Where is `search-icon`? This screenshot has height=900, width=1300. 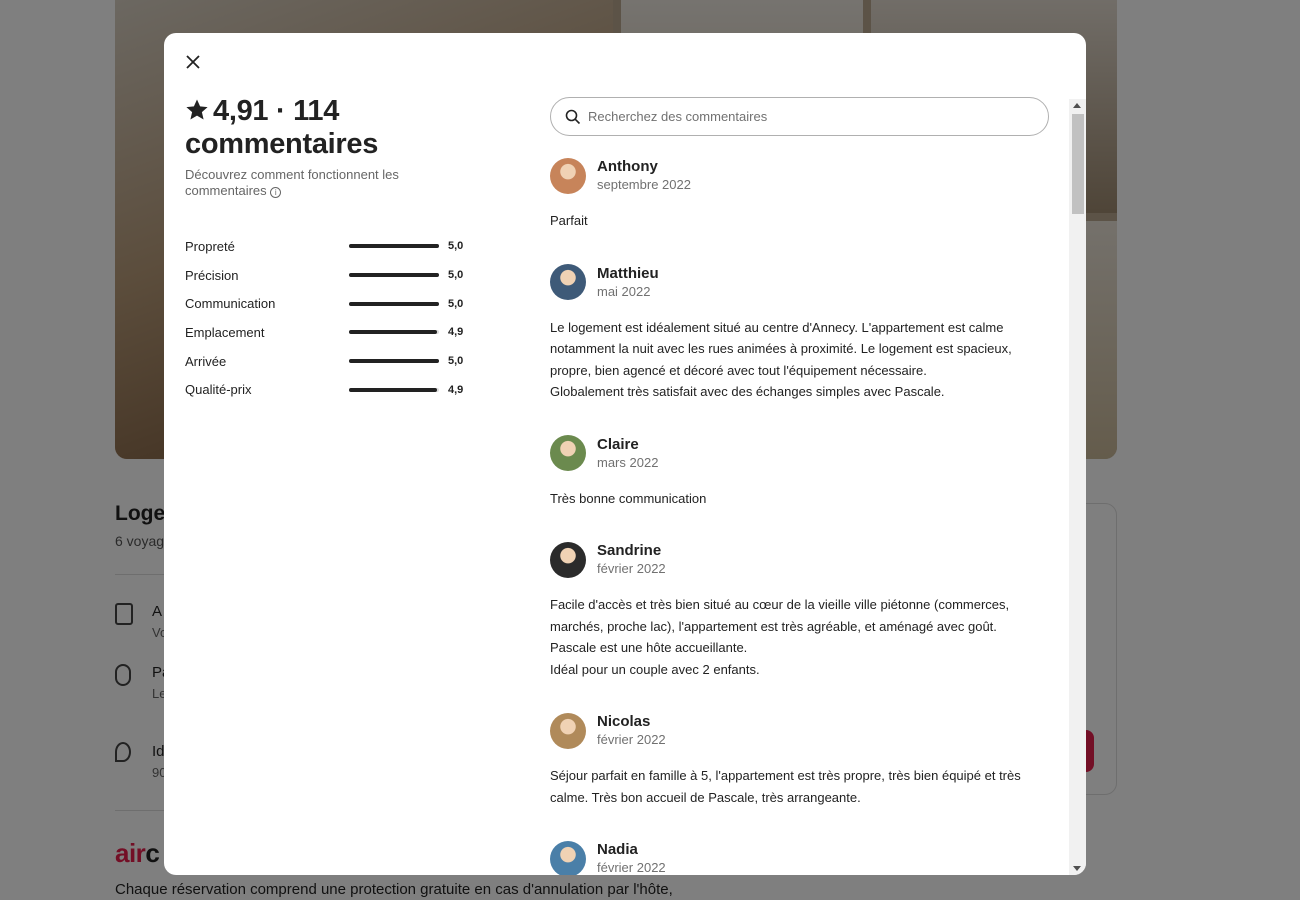
search-icon is located at coordinates (573, 116).